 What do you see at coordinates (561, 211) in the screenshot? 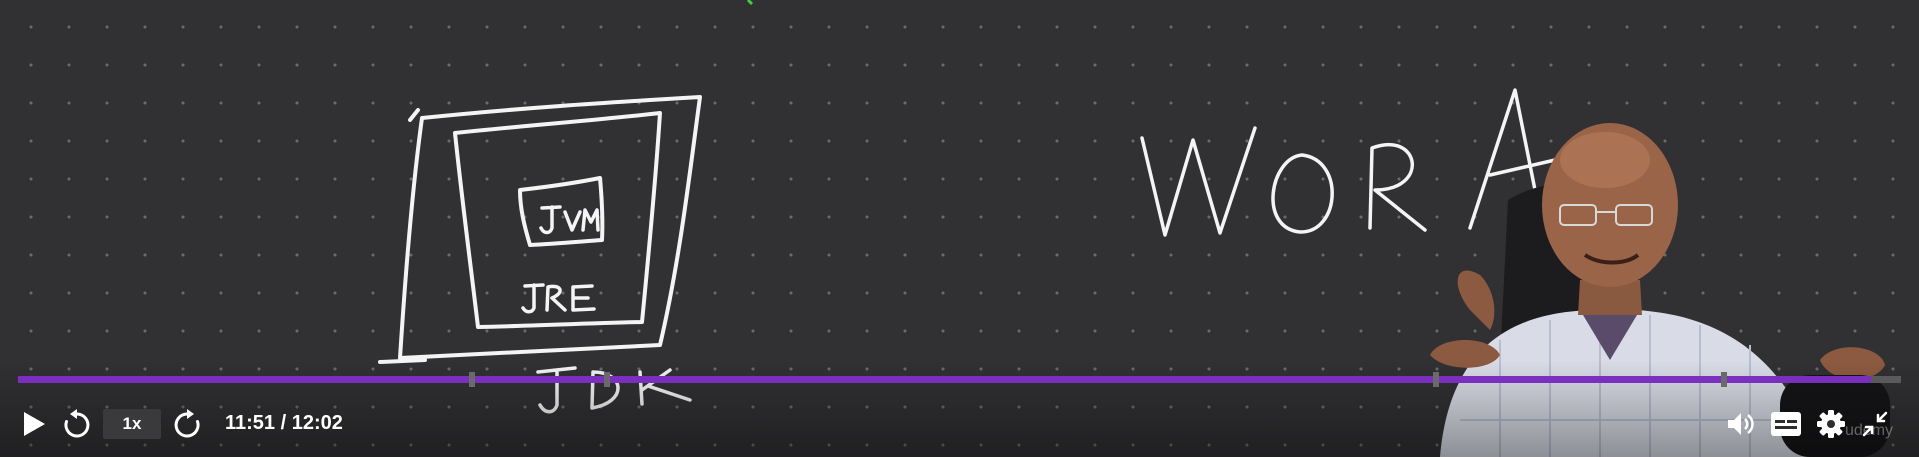
I see `jvm-box` at bounding box center [561, 211].